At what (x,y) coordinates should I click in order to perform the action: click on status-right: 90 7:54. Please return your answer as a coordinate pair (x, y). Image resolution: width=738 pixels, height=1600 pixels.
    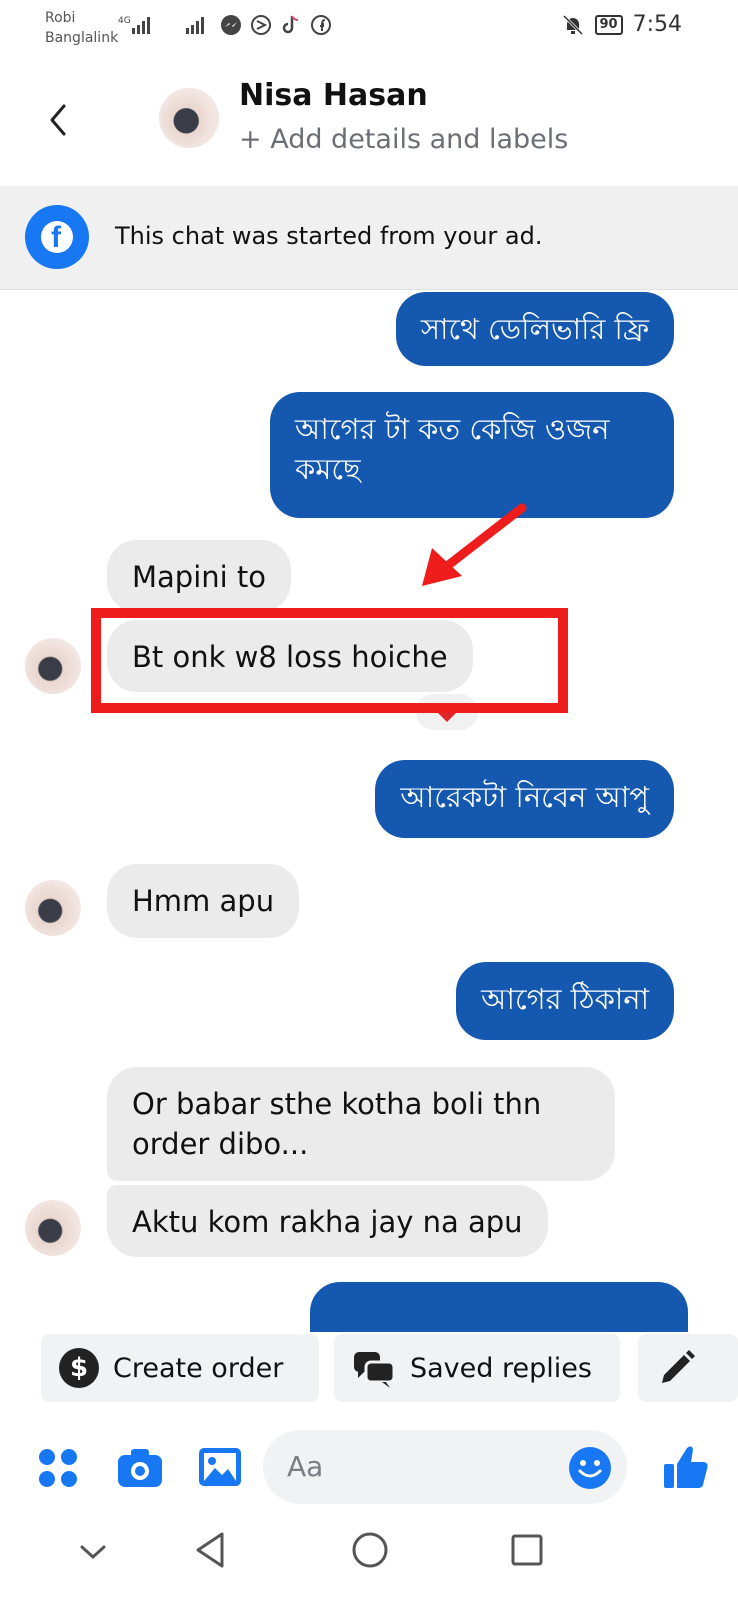
    Looking at the image, I should click on (621, 24).